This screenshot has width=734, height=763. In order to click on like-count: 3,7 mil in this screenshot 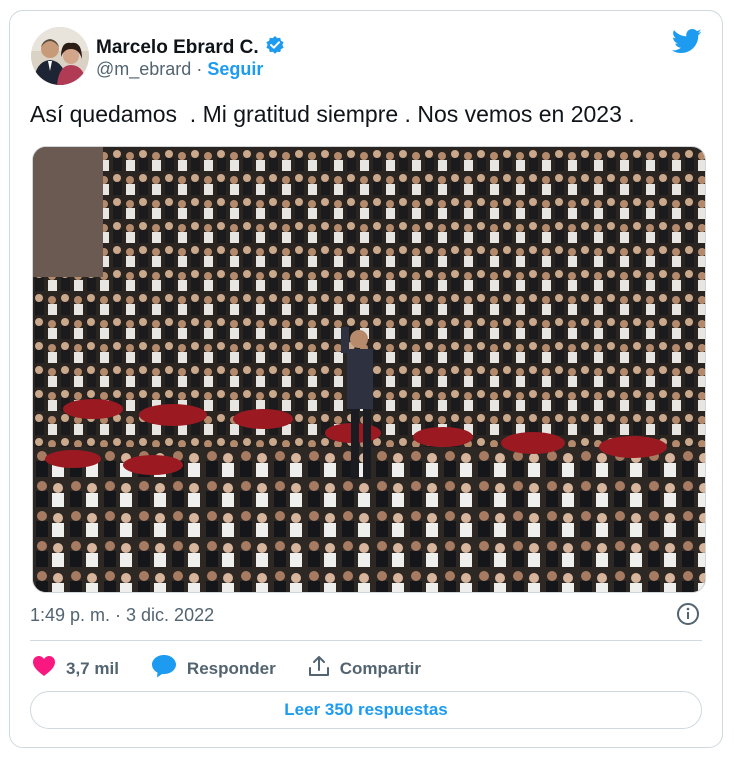, I will do `click(92, 668)`.